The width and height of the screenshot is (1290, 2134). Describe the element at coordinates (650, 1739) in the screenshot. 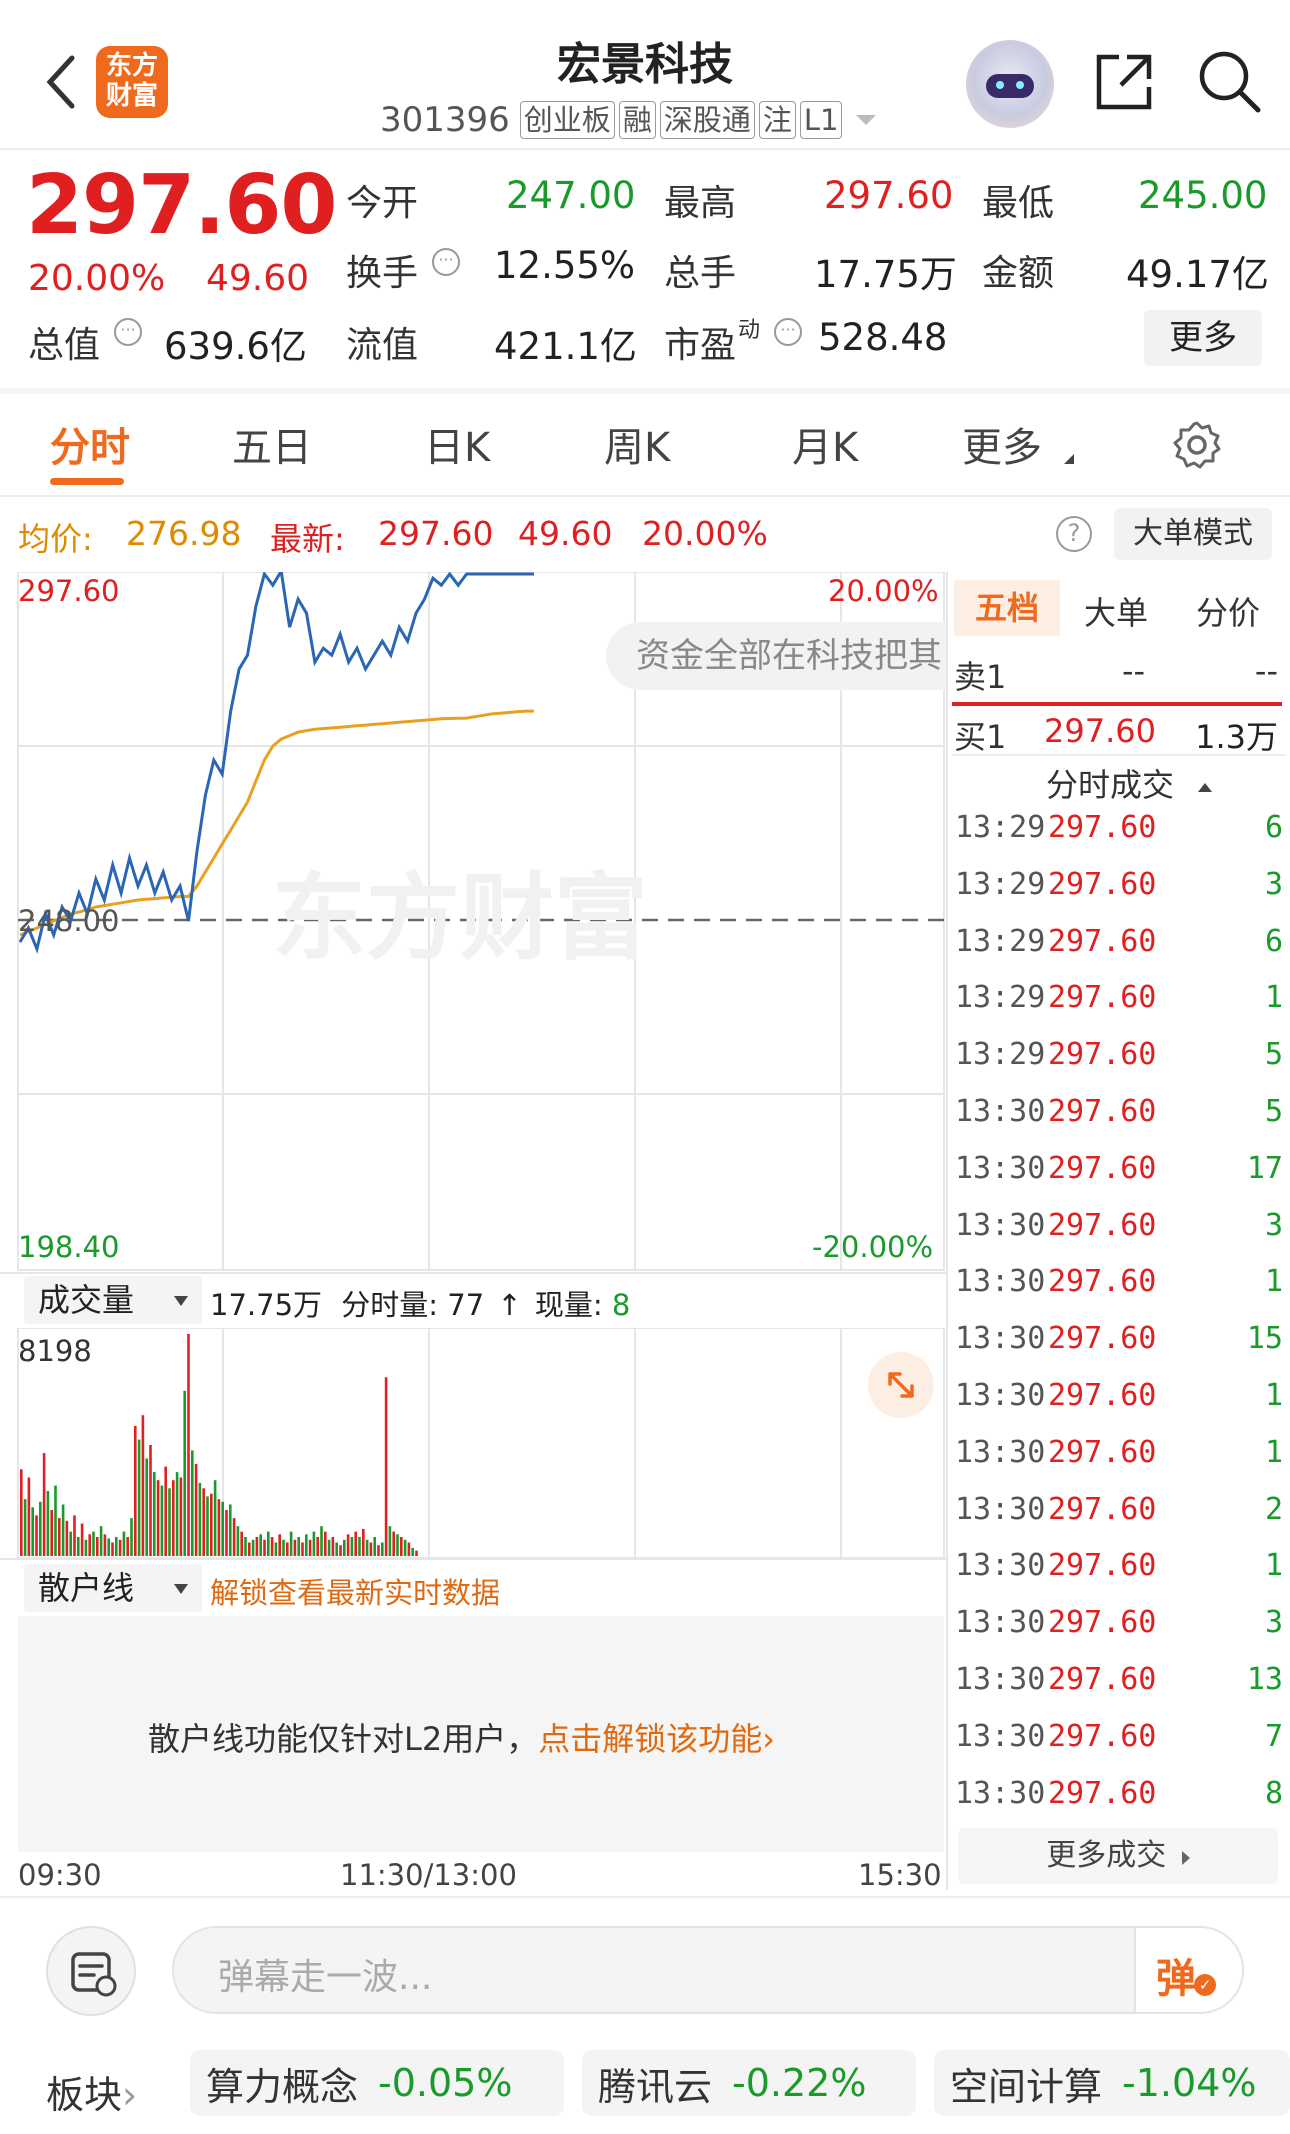

I see `retail-message-link: 点击解锁该功能` at that location.